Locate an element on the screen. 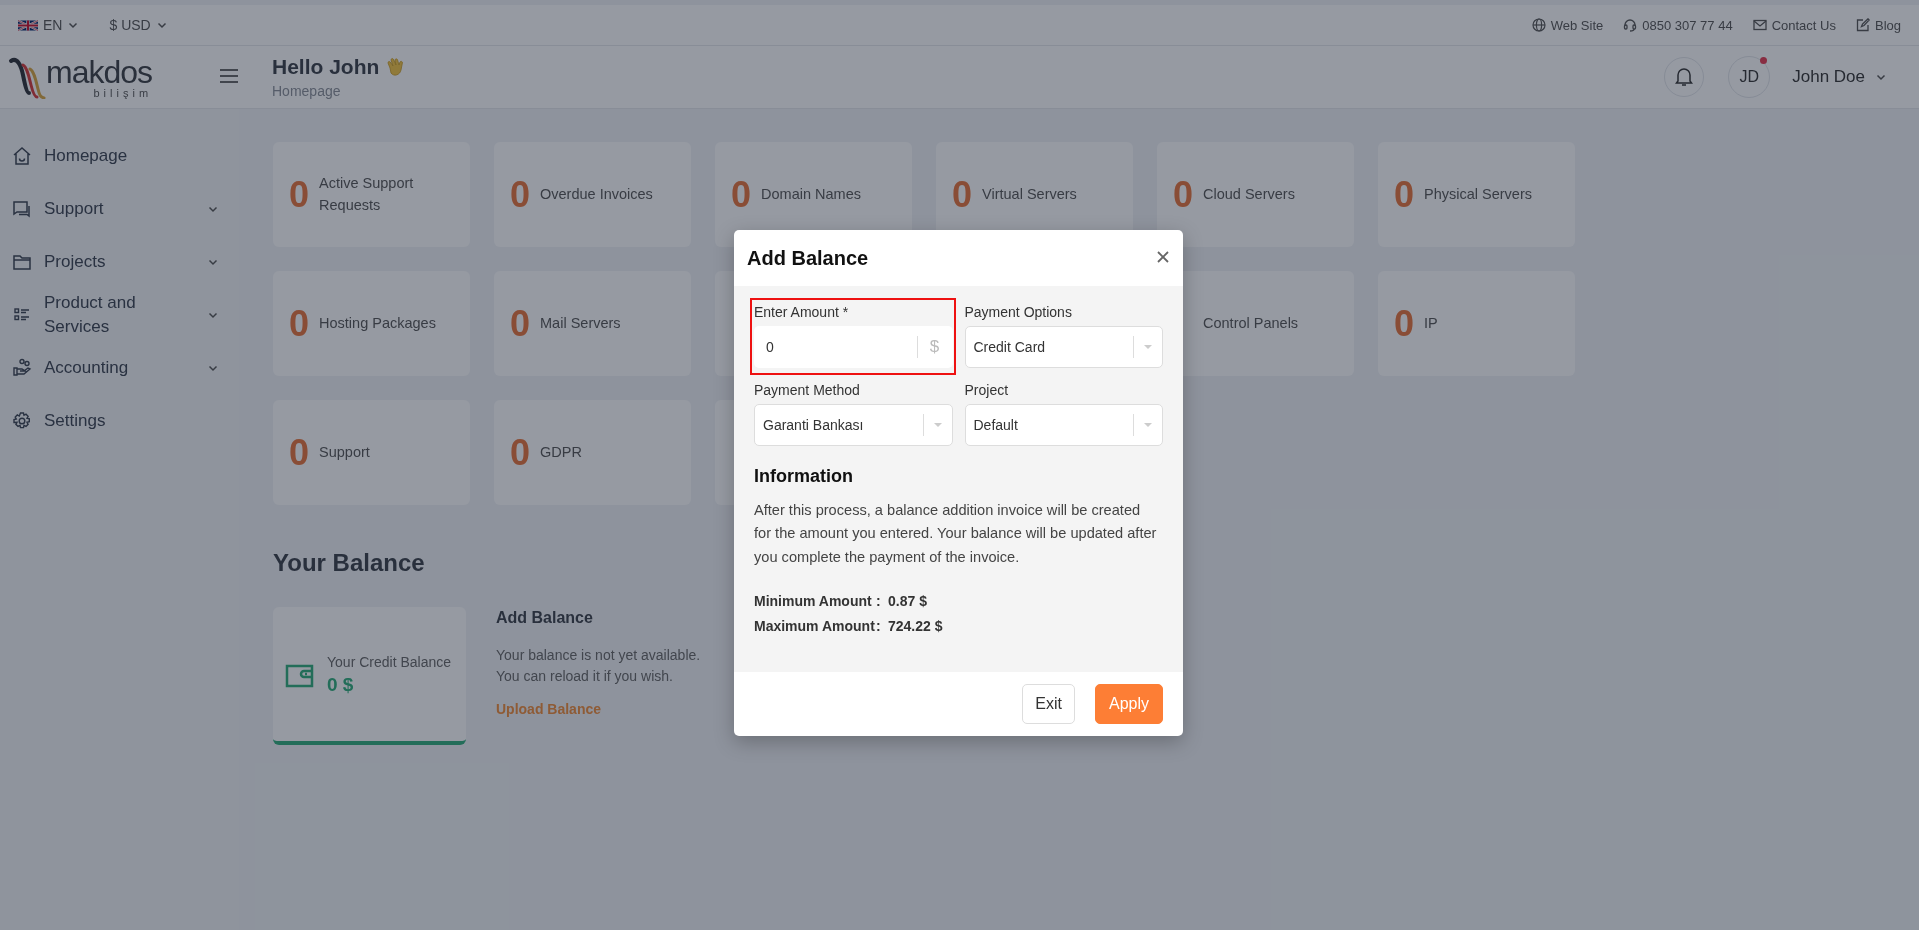 The image size is (1919, 930). limit-label: Minimum Amount is located at coordinates (813, 602).